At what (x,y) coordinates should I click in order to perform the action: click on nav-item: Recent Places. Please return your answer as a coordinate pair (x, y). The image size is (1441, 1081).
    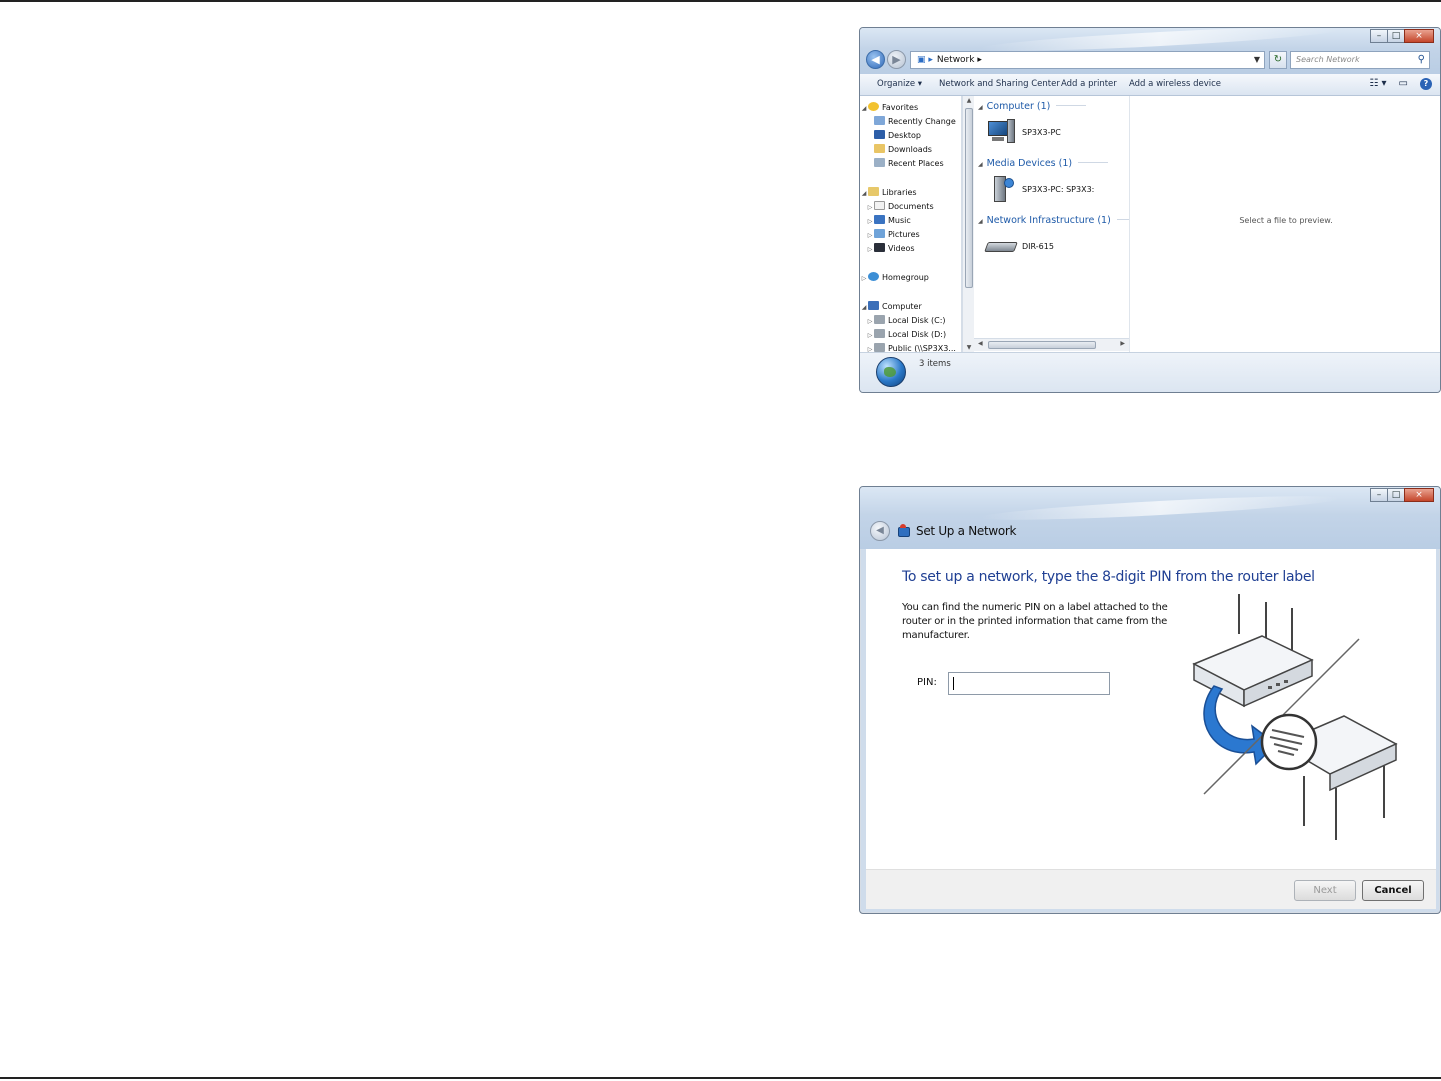
    Looking at the image, I should click on (909, 163).